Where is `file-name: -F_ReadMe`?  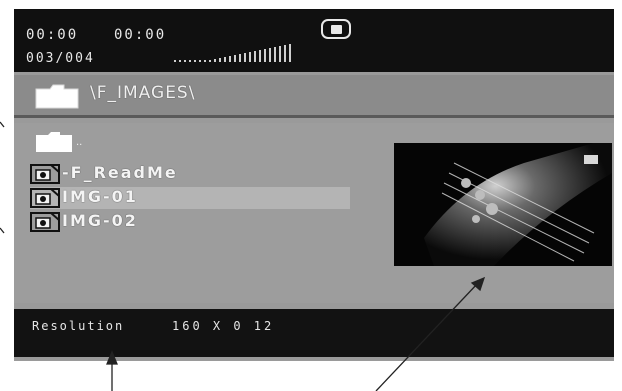
file-name: -F_ReadMe is located at coordinates (120, 172).